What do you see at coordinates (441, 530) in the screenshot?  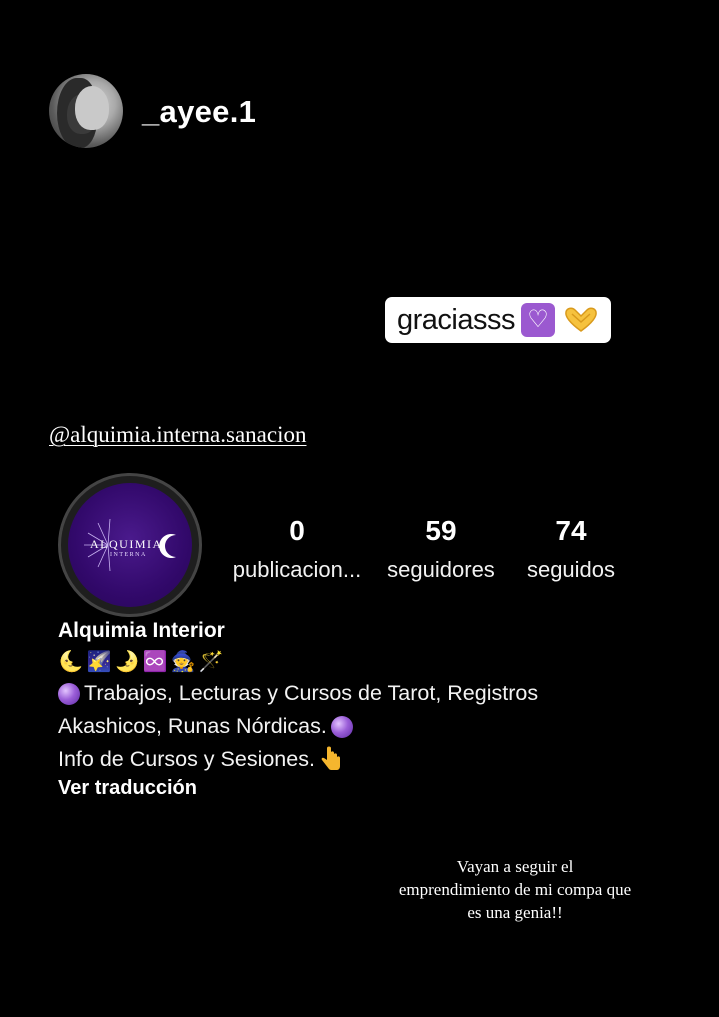 I see `followers-count: 59` at bounding box center [441, 530].